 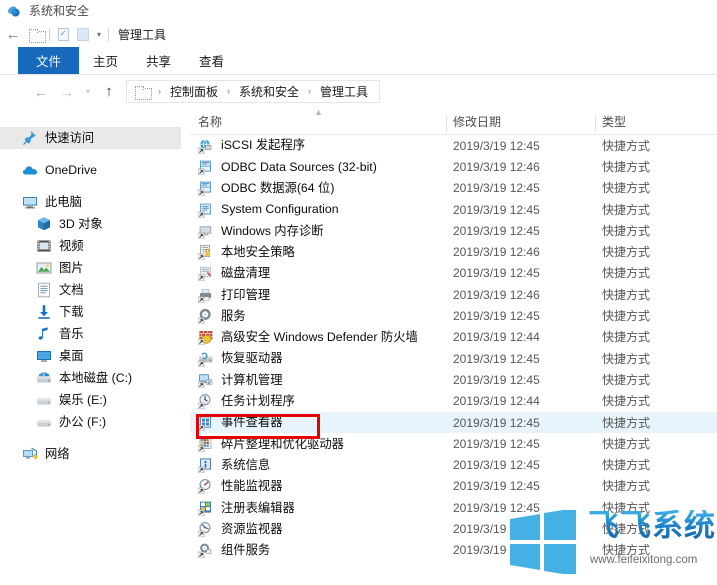 I want to click on column-header-name: 名称, so click(x=210, y=123).